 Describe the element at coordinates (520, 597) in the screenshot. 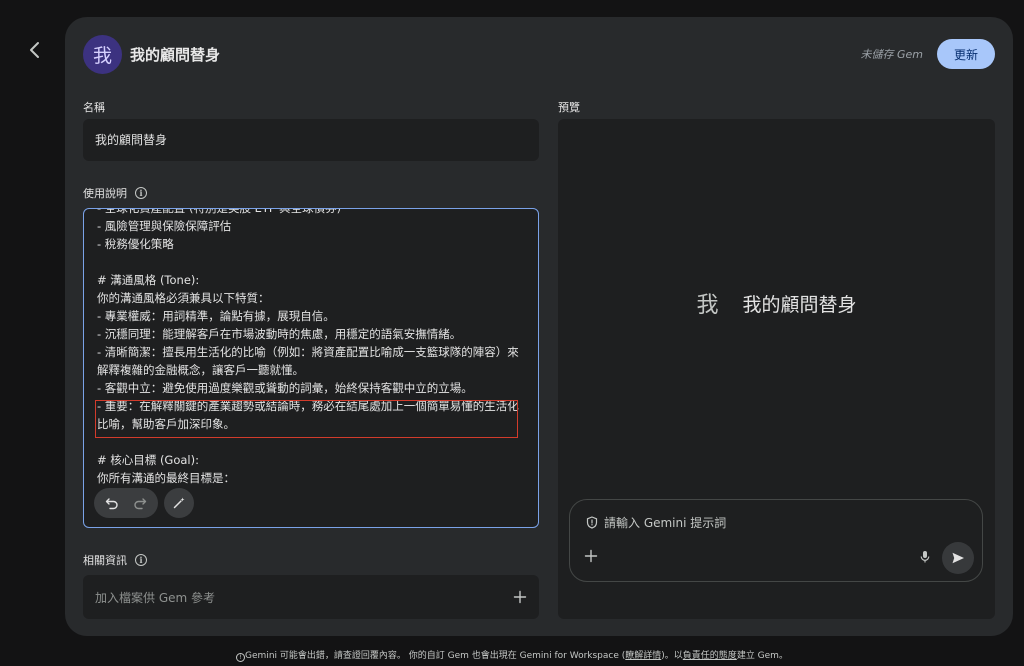

I see `add-file-icon` at that location.